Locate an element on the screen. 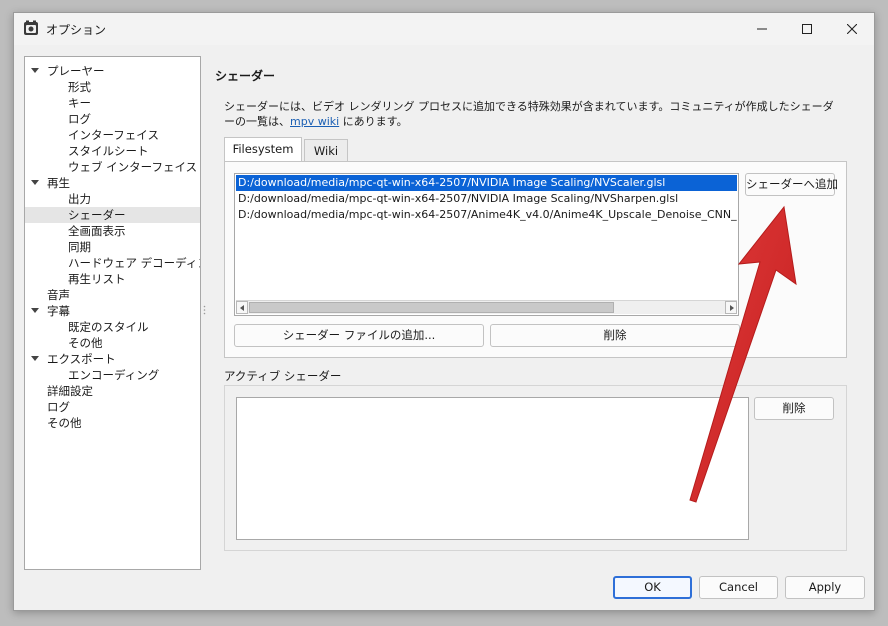 This screenshot has height=626, width=888. tree-item-label: 全画面表示 is located at coordinates (97, 231).